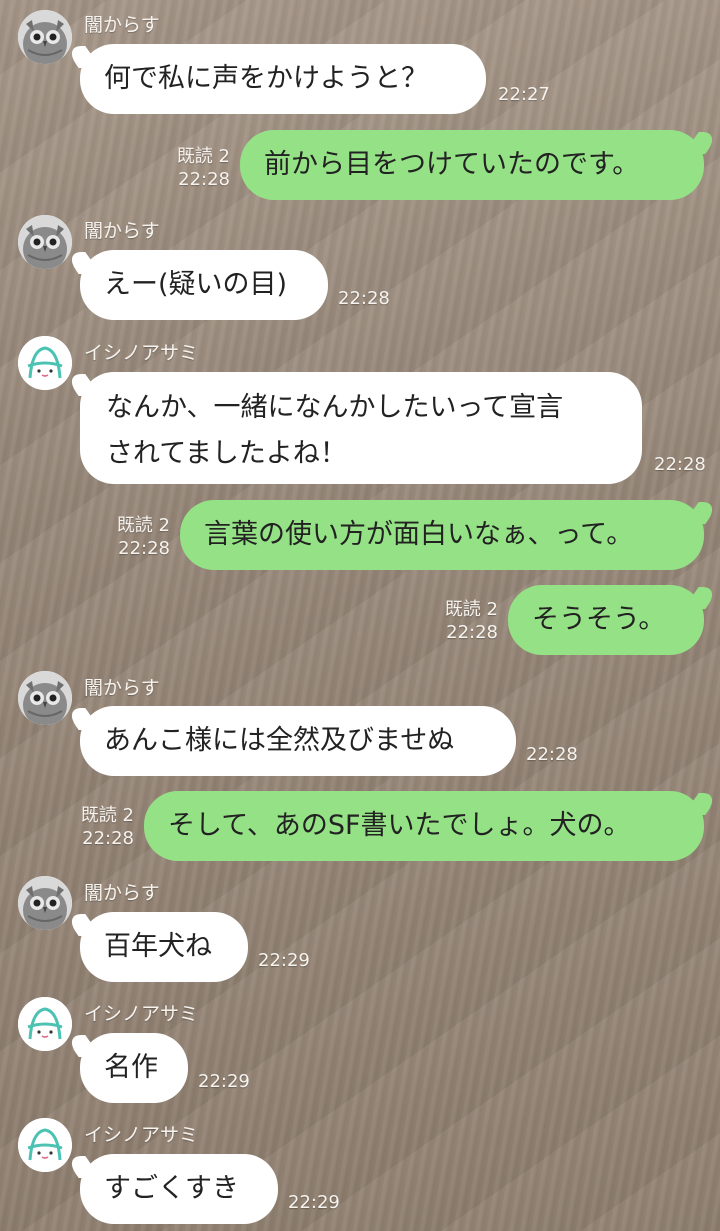  I want to click on message-bubble: あんこ様には全然及びませぬ, so click(298, 741).